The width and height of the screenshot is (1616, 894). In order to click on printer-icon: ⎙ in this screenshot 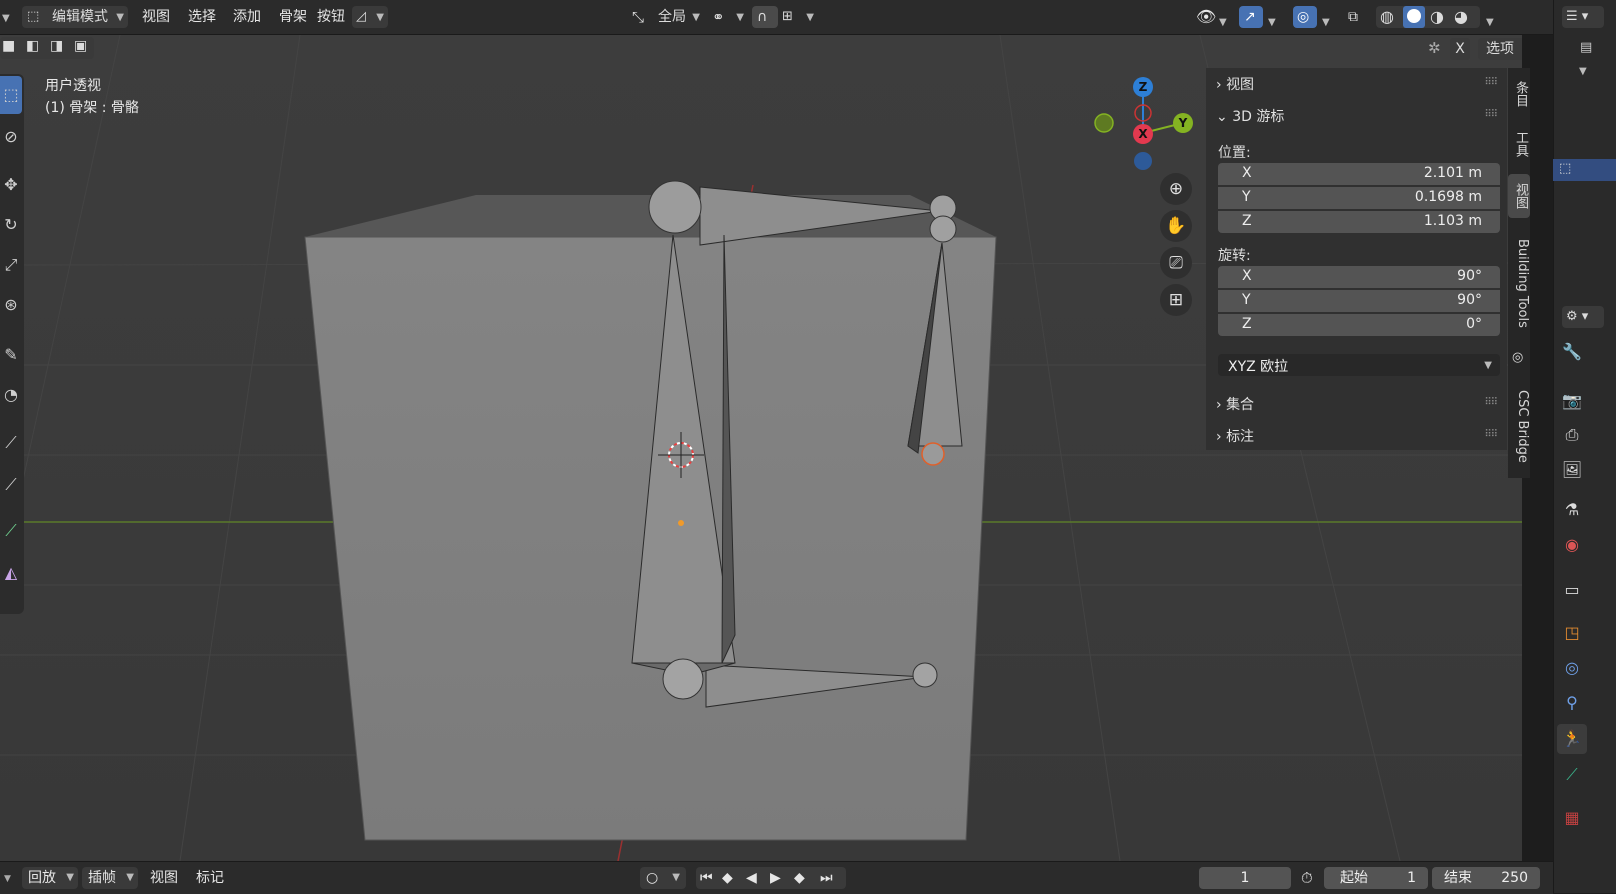, I will do `click(1572, 435)`.